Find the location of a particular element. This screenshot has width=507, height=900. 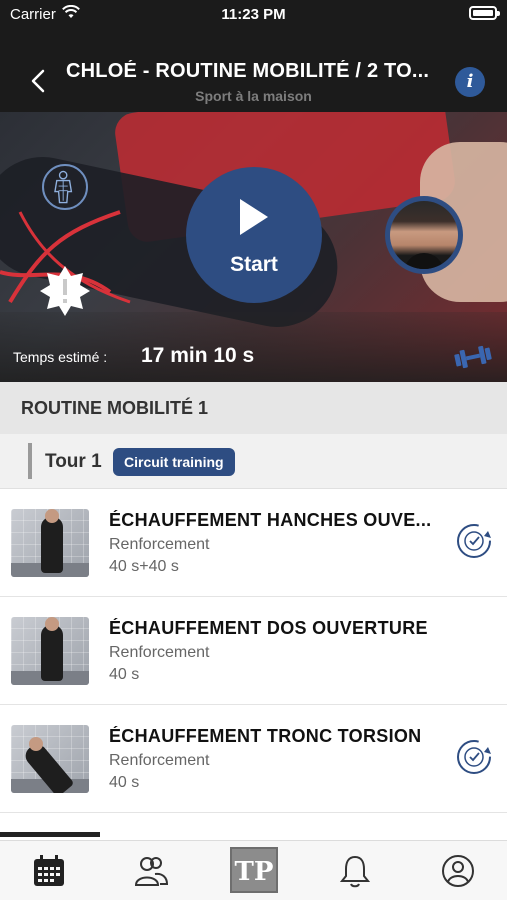

info-icon: i is located at coordinates (470, 82).